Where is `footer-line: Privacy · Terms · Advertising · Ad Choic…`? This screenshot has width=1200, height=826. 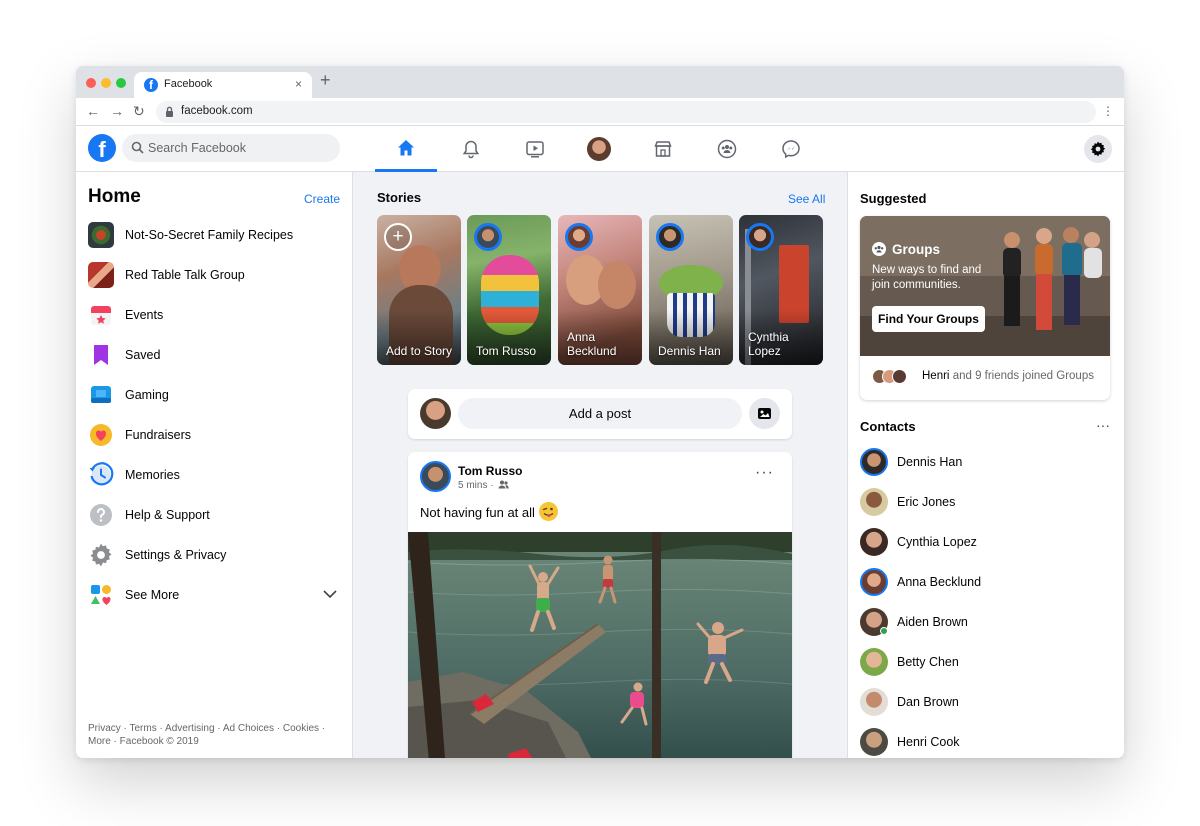 footer-line: Privacy · Terms · Advertising · Ad Choic… is located at coordinates (213, 728).